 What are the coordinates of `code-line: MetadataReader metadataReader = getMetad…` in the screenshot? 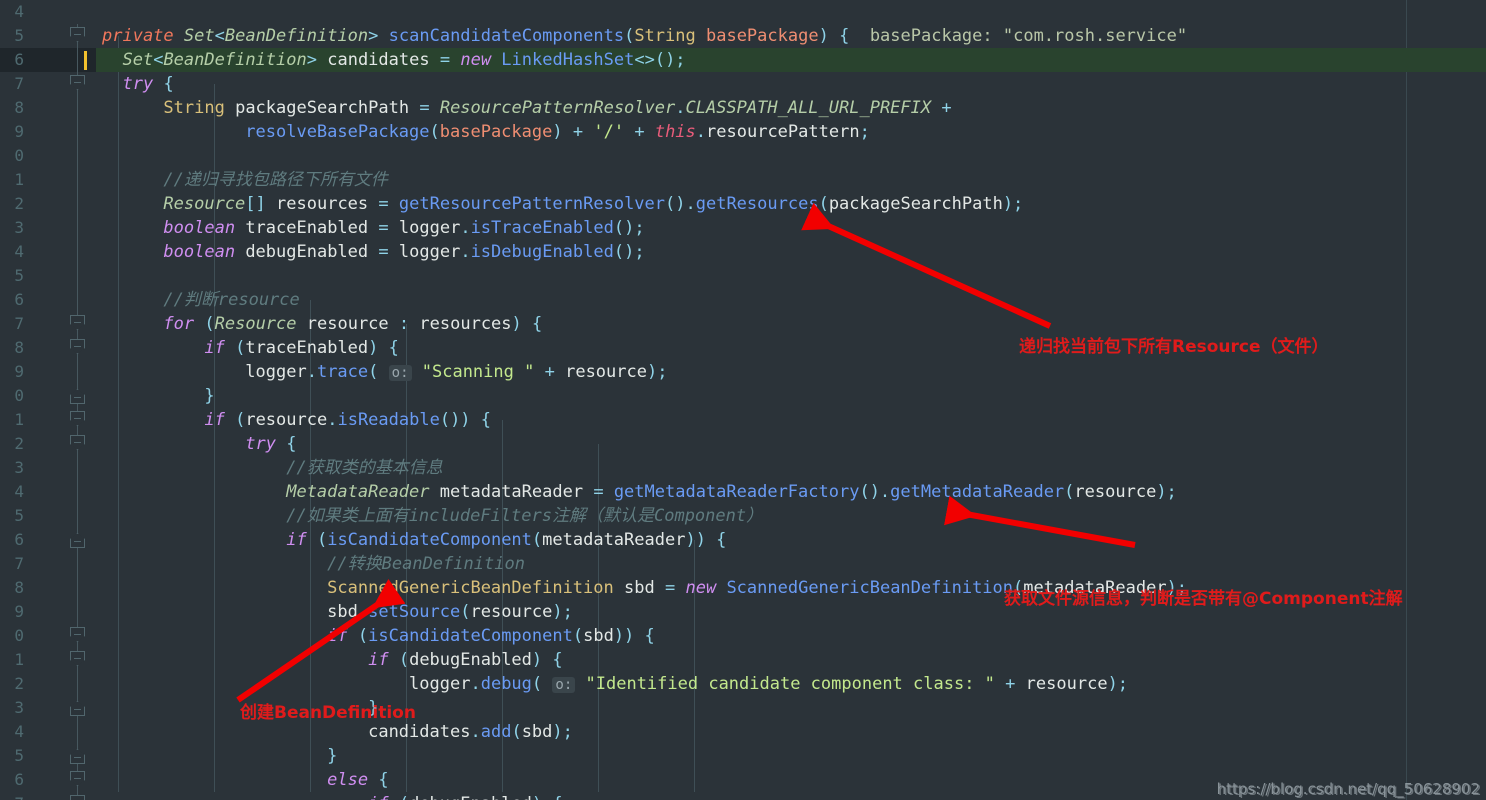 It's located at (791, 492).